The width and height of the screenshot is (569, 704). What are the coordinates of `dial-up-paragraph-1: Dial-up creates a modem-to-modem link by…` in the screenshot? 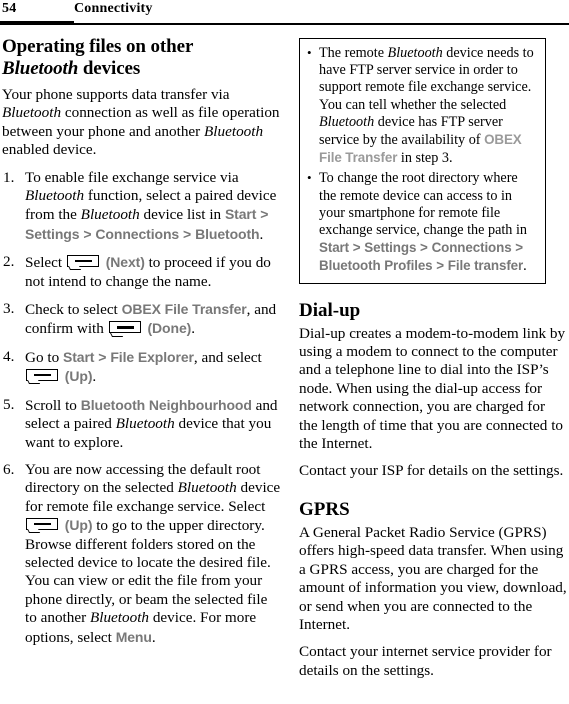 It's located at (432, 388).